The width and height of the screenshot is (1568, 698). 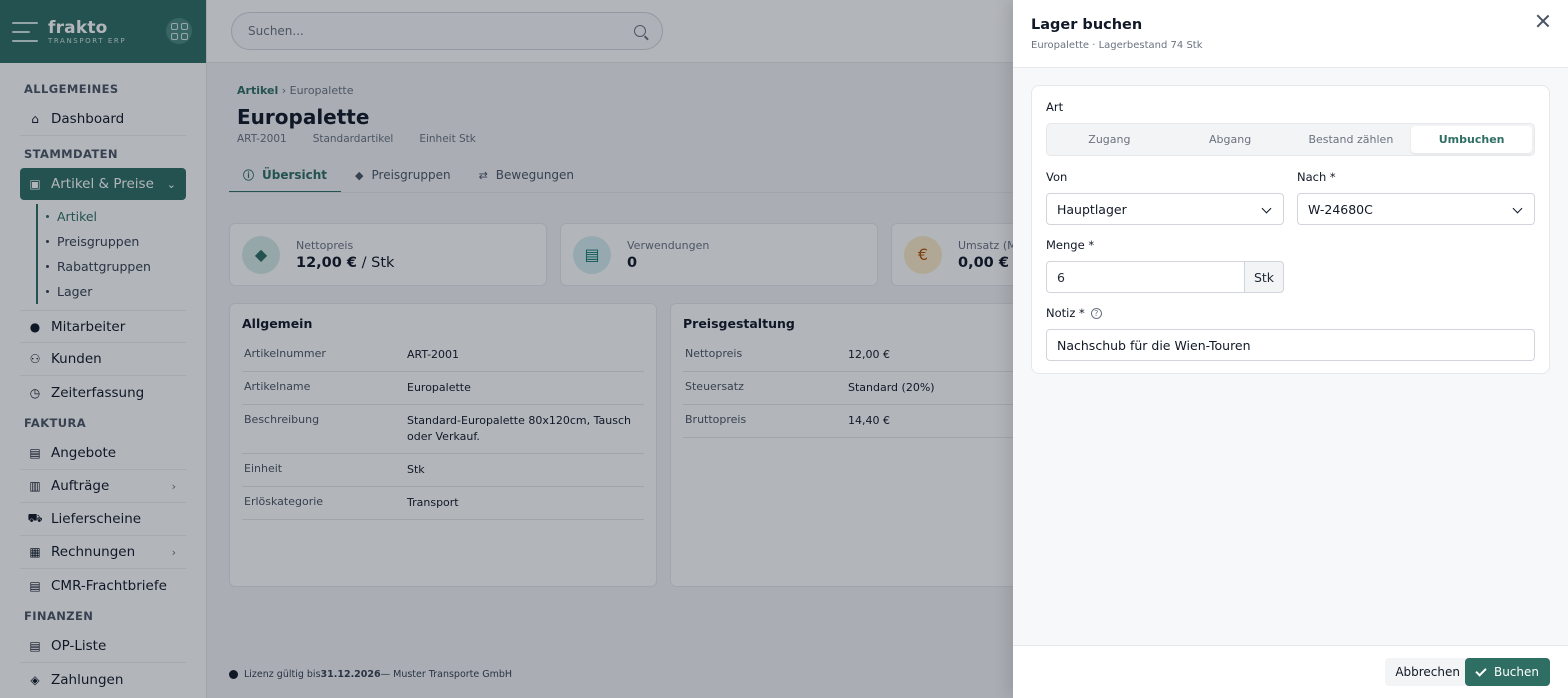 I want to click on drawer-footer: Abbrechen Buchen, so click(x=1290, y=671).